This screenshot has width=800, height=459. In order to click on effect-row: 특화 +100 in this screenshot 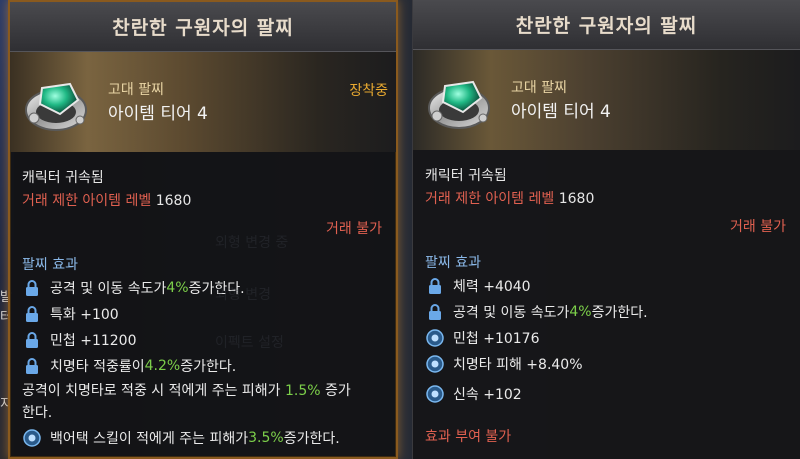, I will do `click(70, 314)`.